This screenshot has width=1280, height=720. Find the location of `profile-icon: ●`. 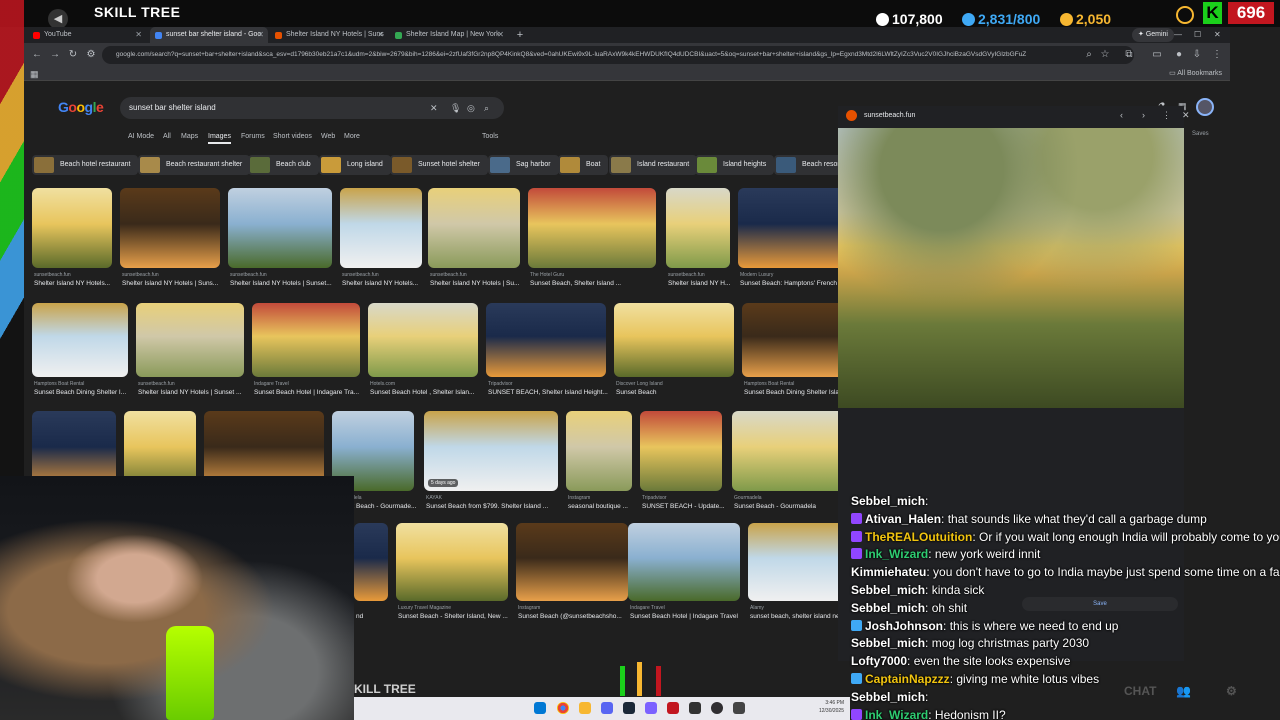

profile-icon: ● is located at coordinates (1179, 55).